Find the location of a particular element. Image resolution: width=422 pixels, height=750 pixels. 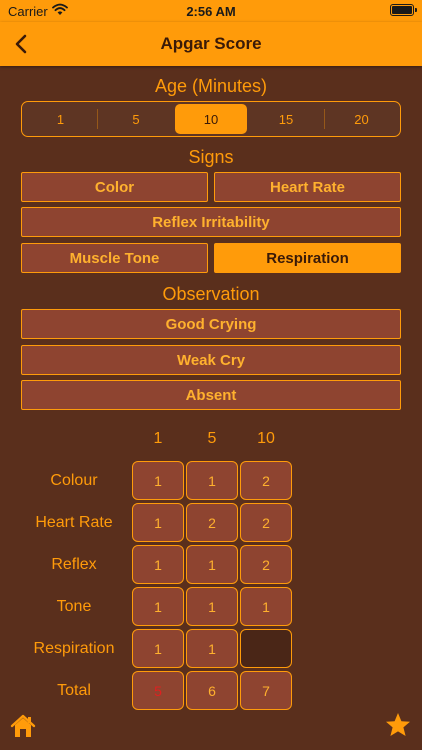

age-option: 15 is located at coordinates (286, 119).